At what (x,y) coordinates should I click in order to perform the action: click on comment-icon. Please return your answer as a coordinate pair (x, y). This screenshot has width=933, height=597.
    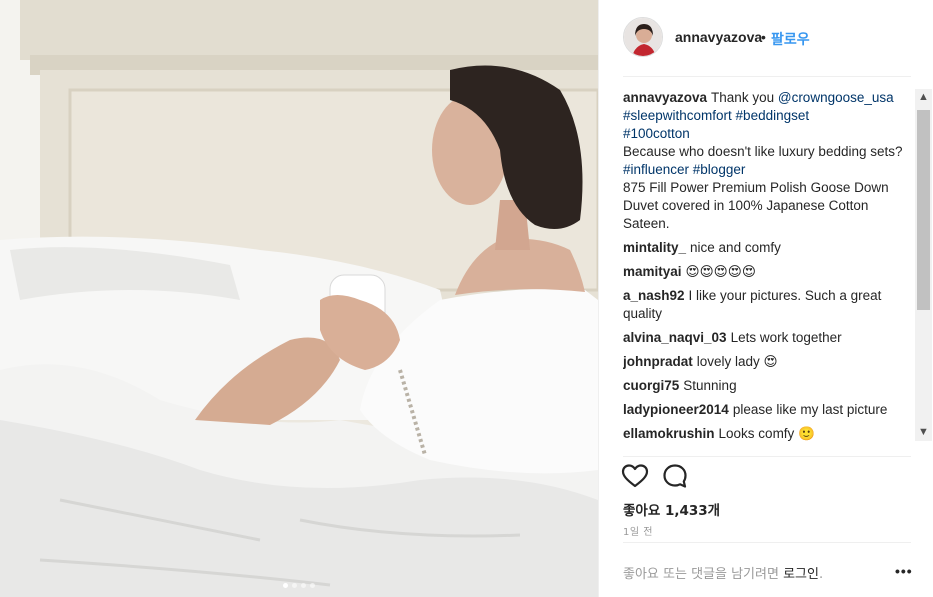
    Looking at the image, I should click on (675, 476).